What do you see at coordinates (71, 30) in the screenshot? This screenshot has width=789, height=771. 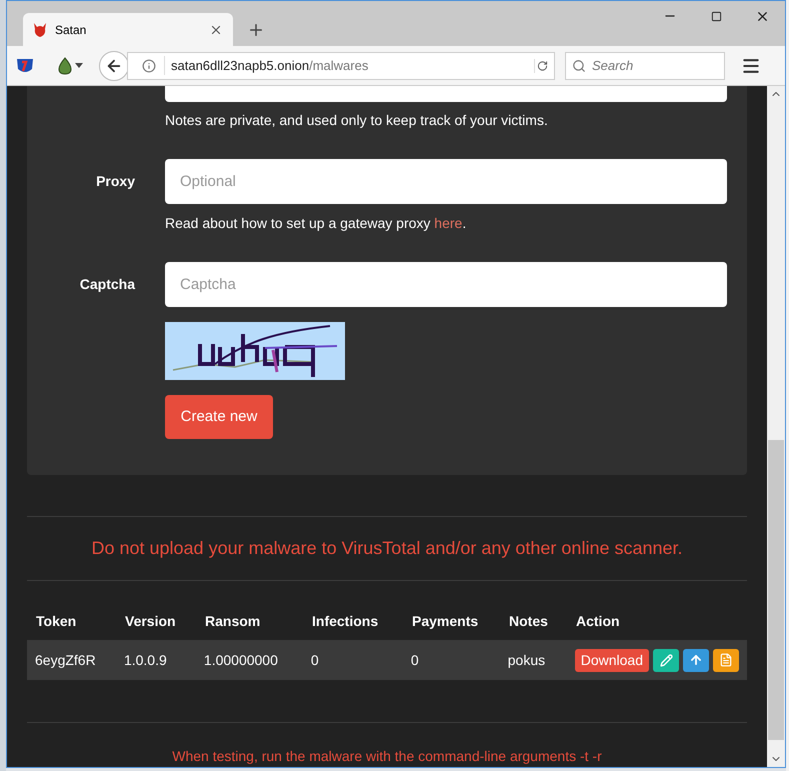 I see `tab-title: Satan` at bounding box center [71, 30].